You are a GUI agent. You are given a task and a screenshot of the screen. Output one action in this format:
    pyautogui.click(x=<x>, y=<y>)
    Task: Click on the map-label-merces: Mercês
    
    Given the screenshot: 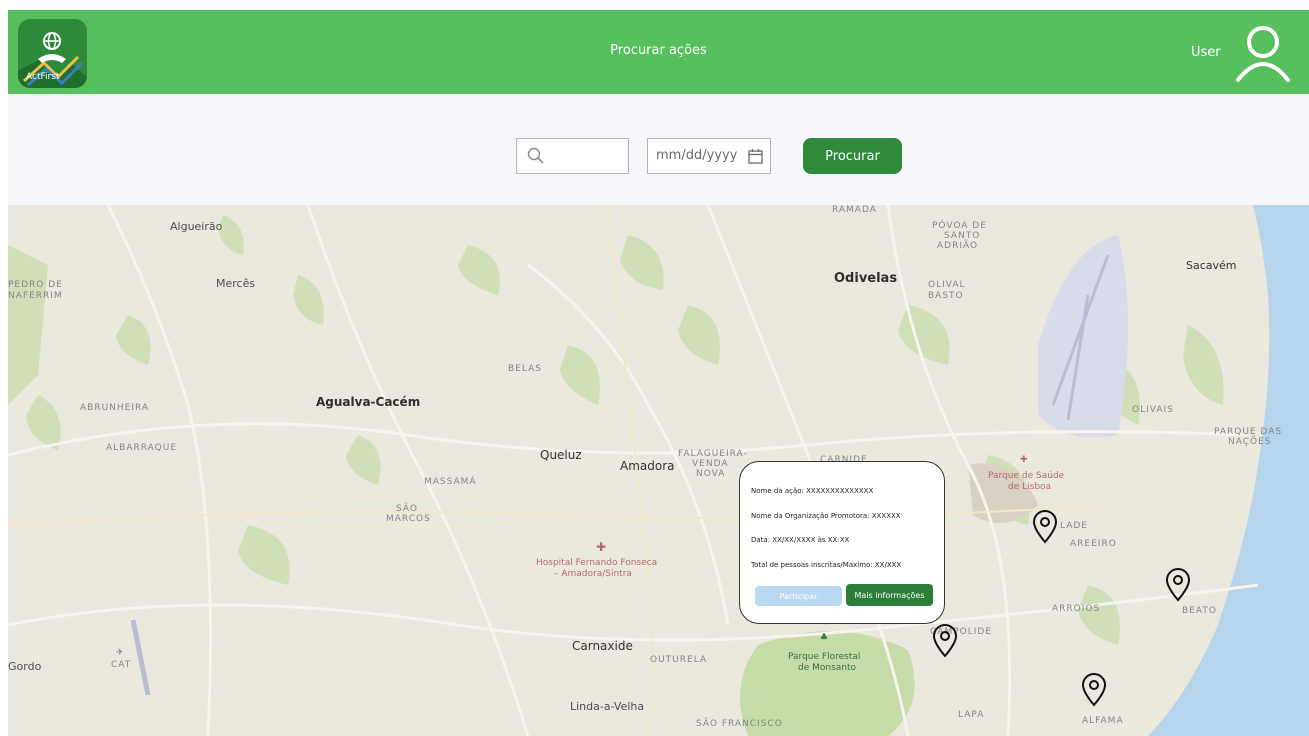 What is the action you would take?
    pyautogui.click(x=236, y=283)
    